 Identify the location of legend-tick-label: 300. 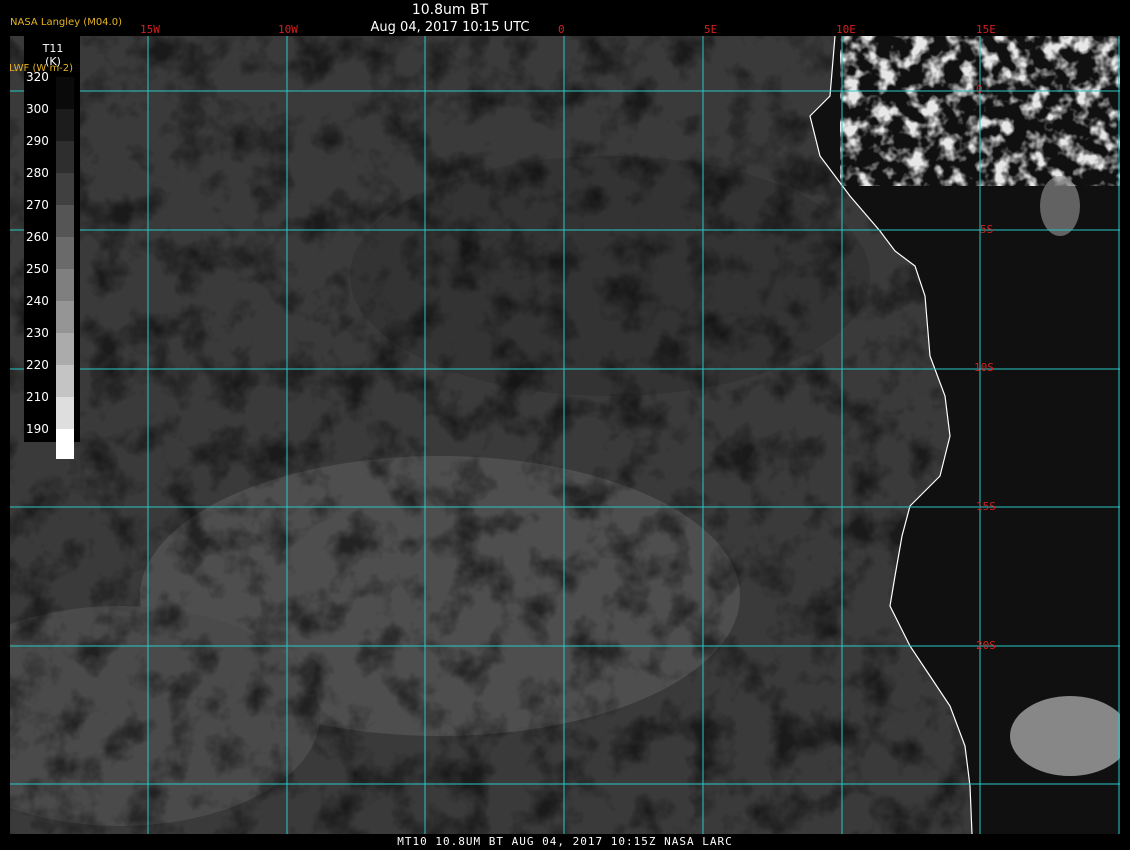
(37, 109).